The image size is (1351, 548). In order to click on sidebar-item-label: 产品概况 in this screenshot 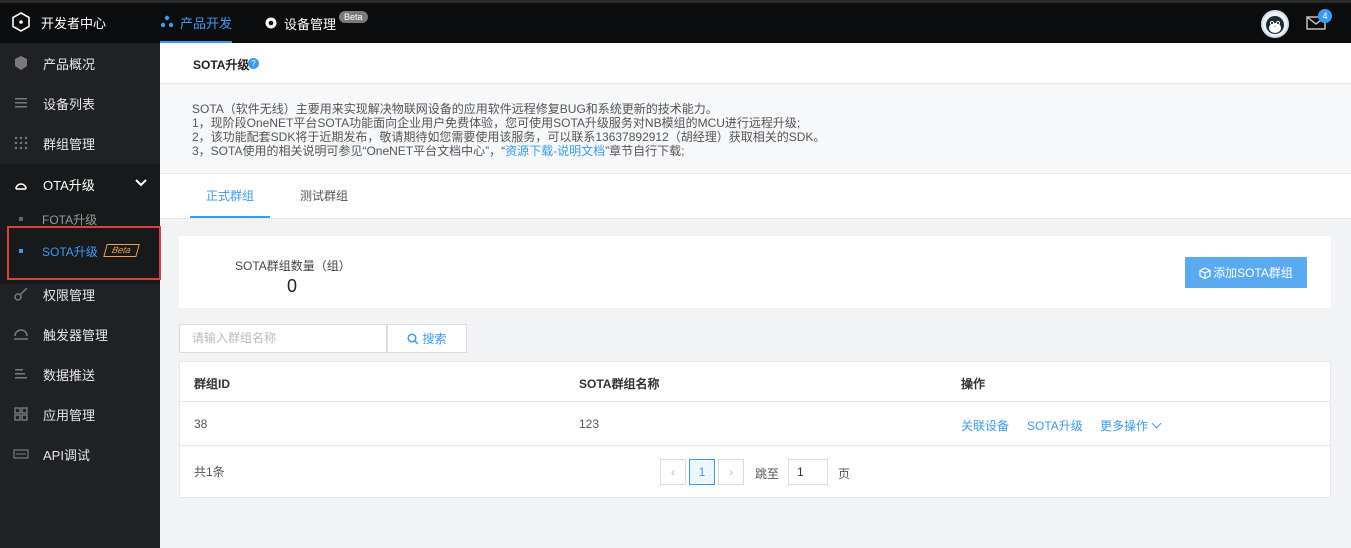, I will do `click(69, 64)`.